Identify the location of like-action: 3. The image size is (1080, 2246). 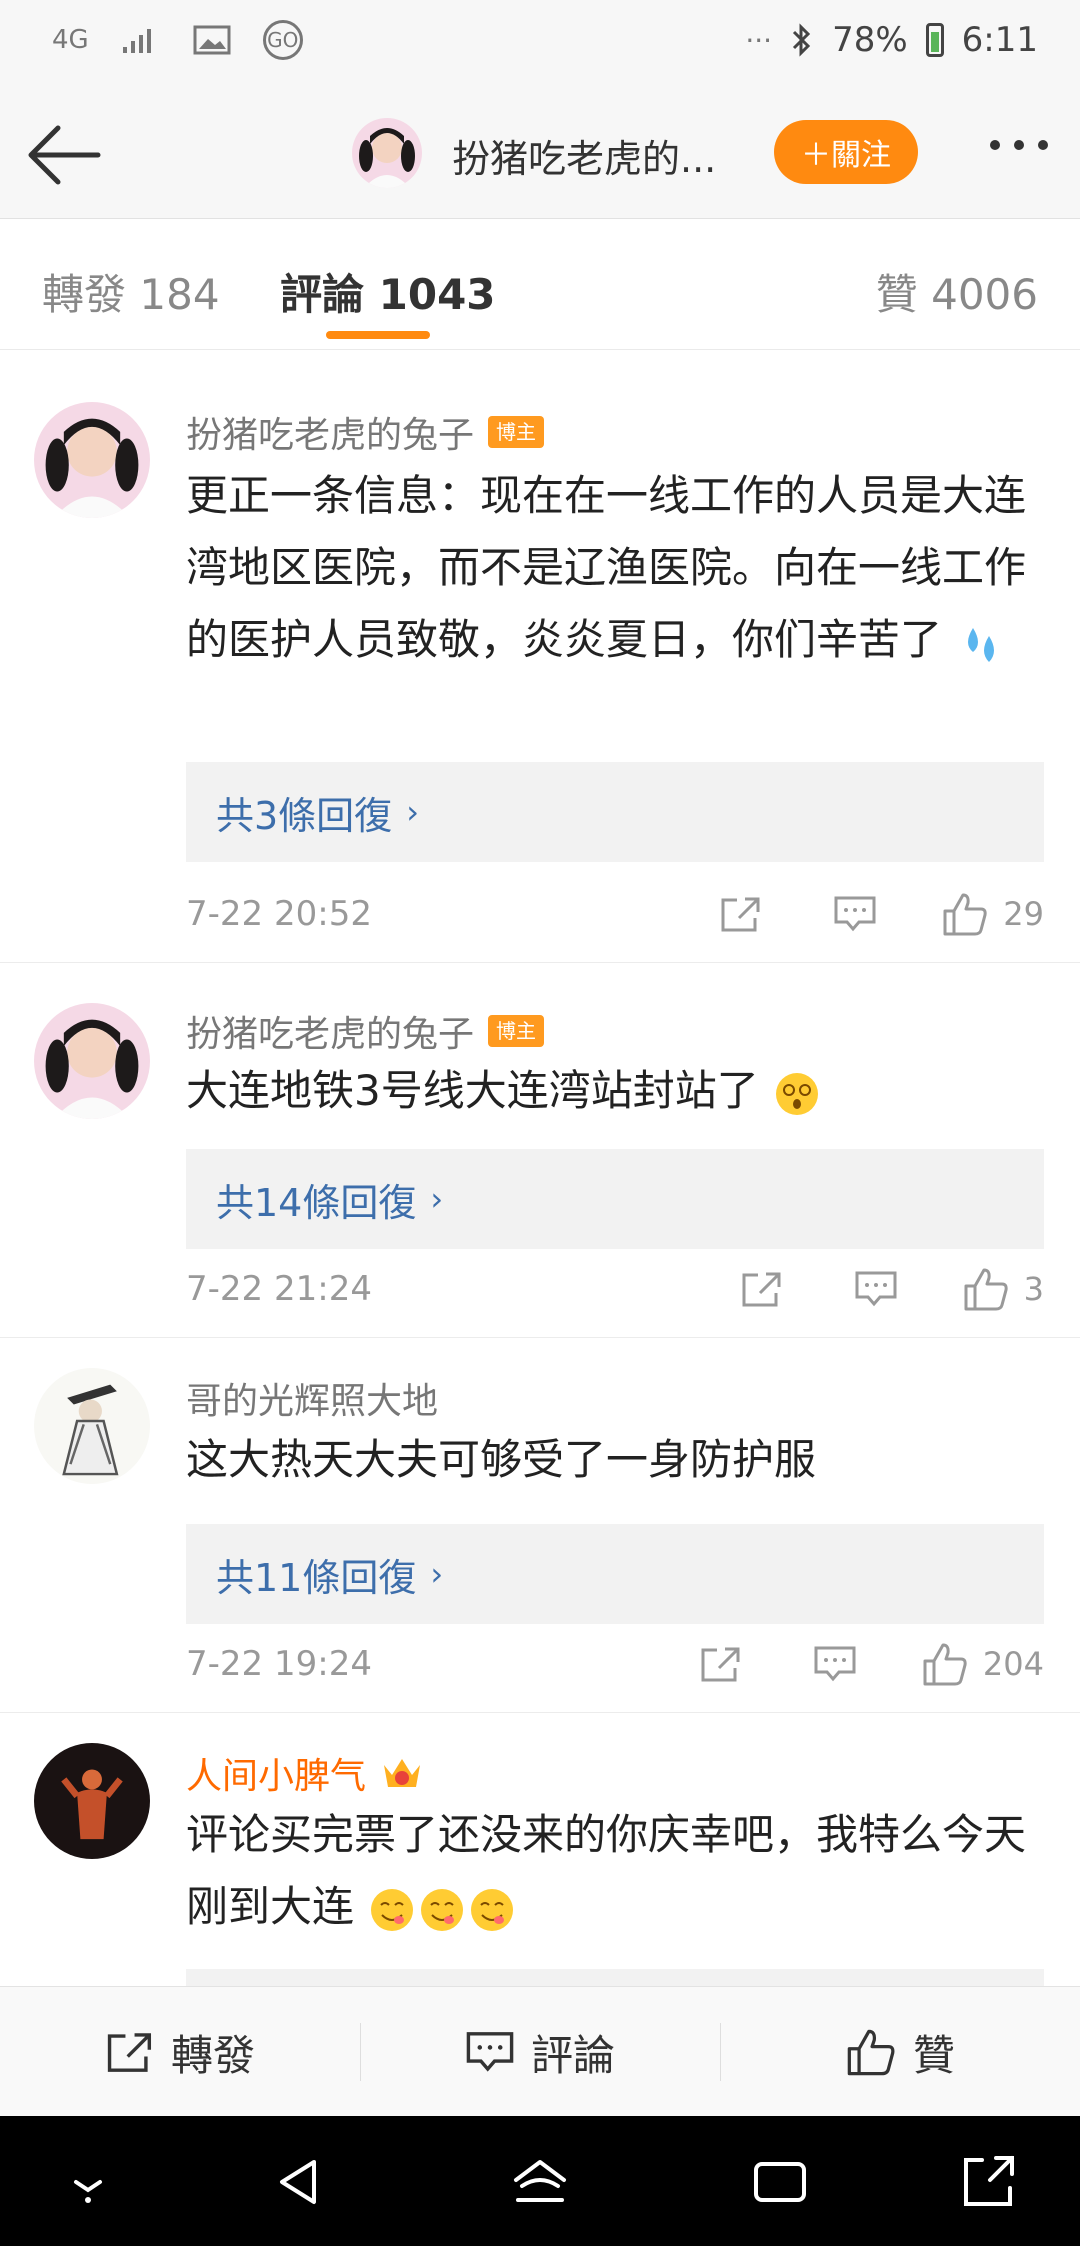
(1003, 1289).